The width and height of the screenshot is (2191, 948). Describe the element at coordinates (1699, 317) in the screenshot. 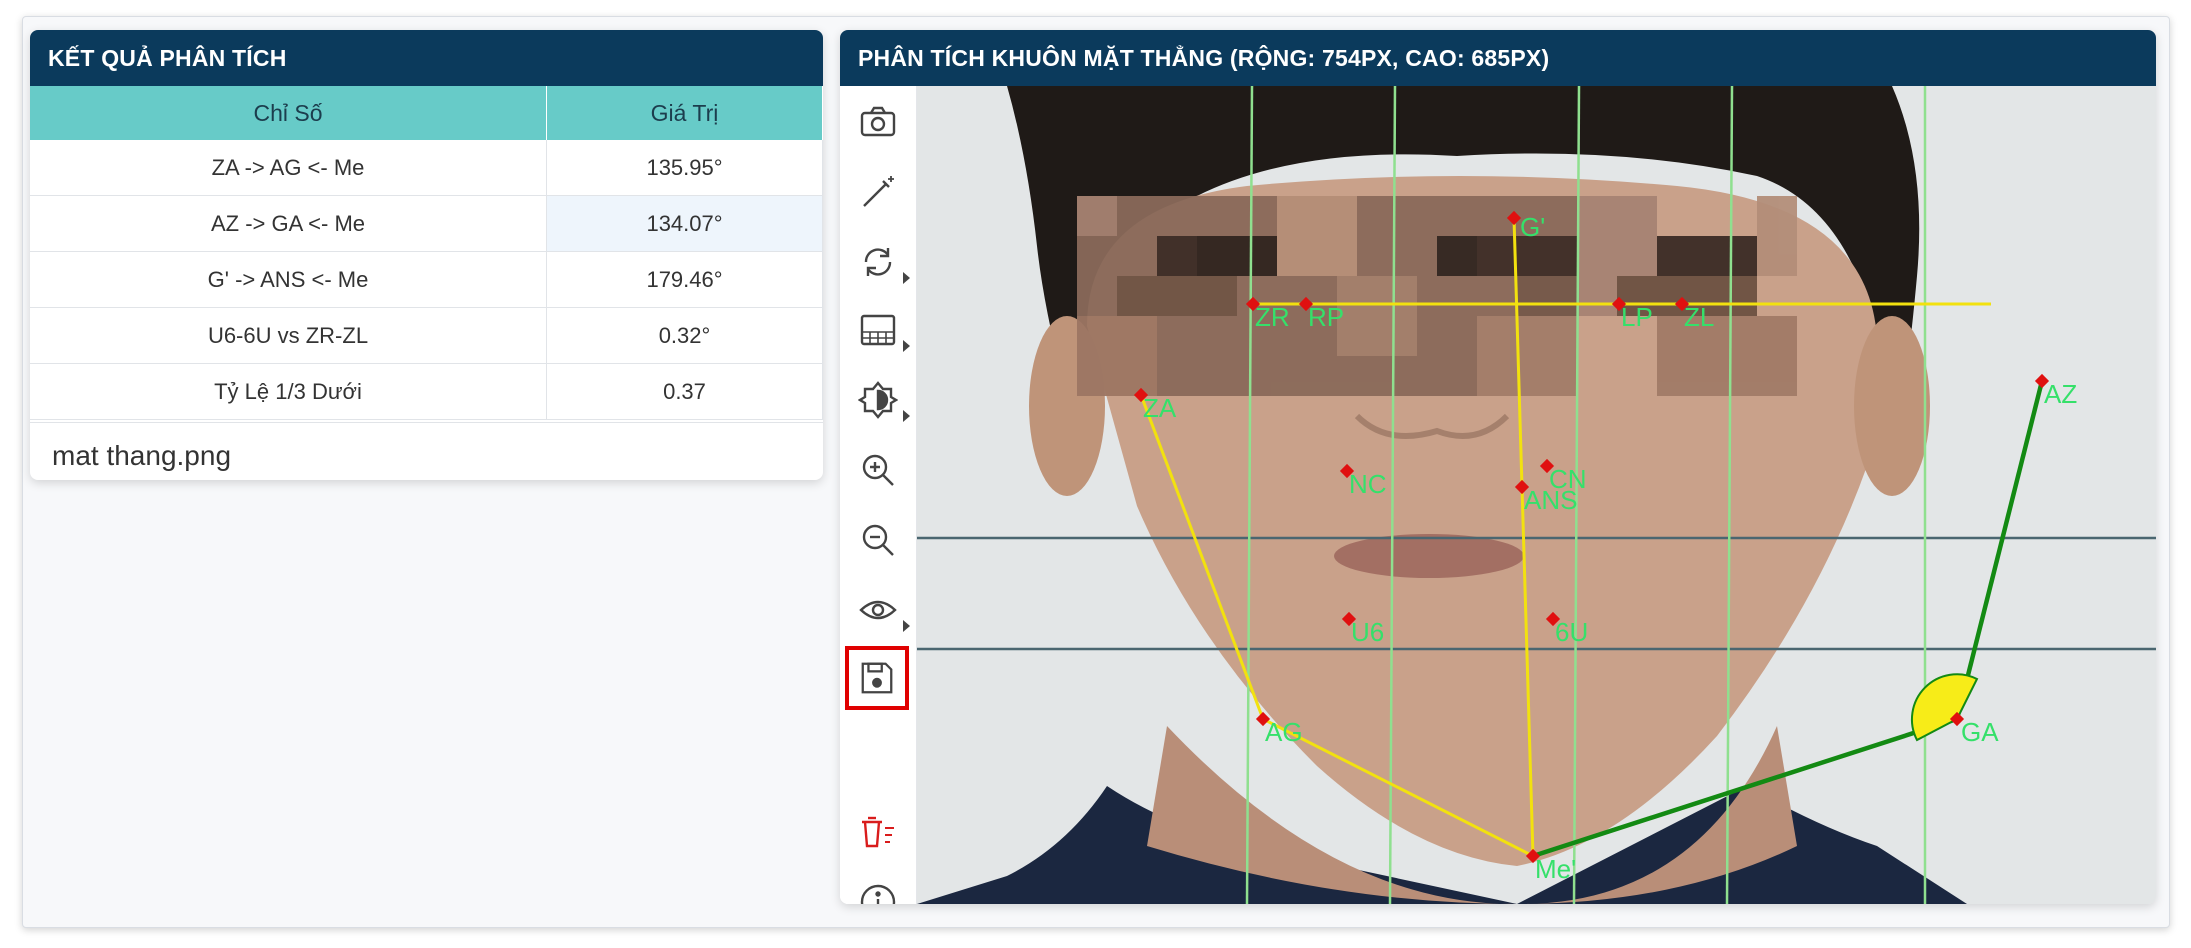

I see `landmark-label: ZL` at that location.